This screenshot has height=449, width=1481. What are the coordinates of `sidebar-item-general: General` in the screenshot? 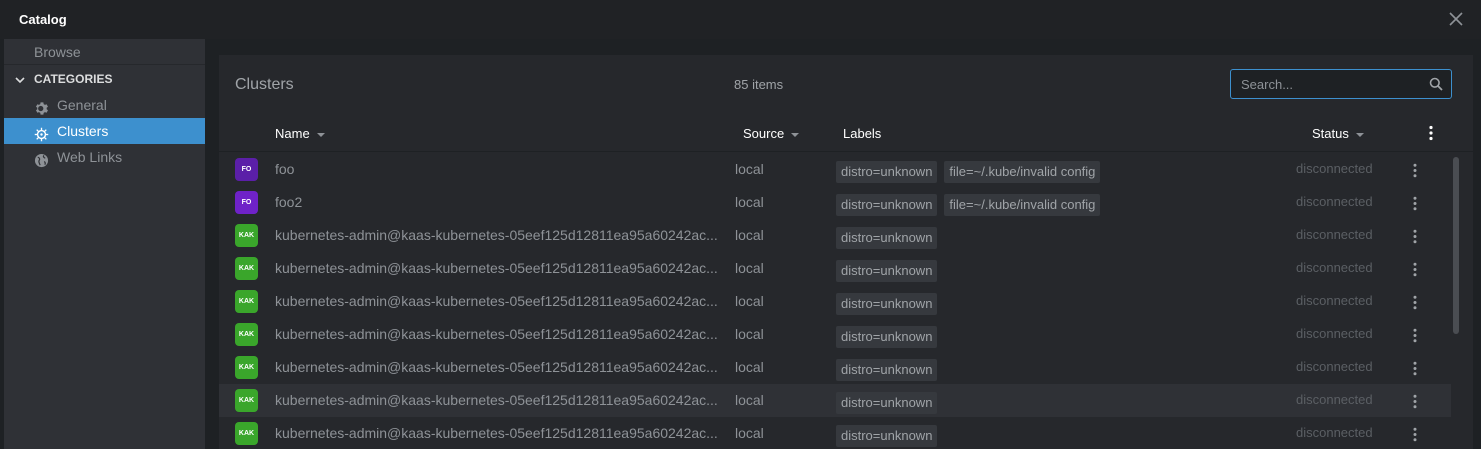 It's located at (104, 105).